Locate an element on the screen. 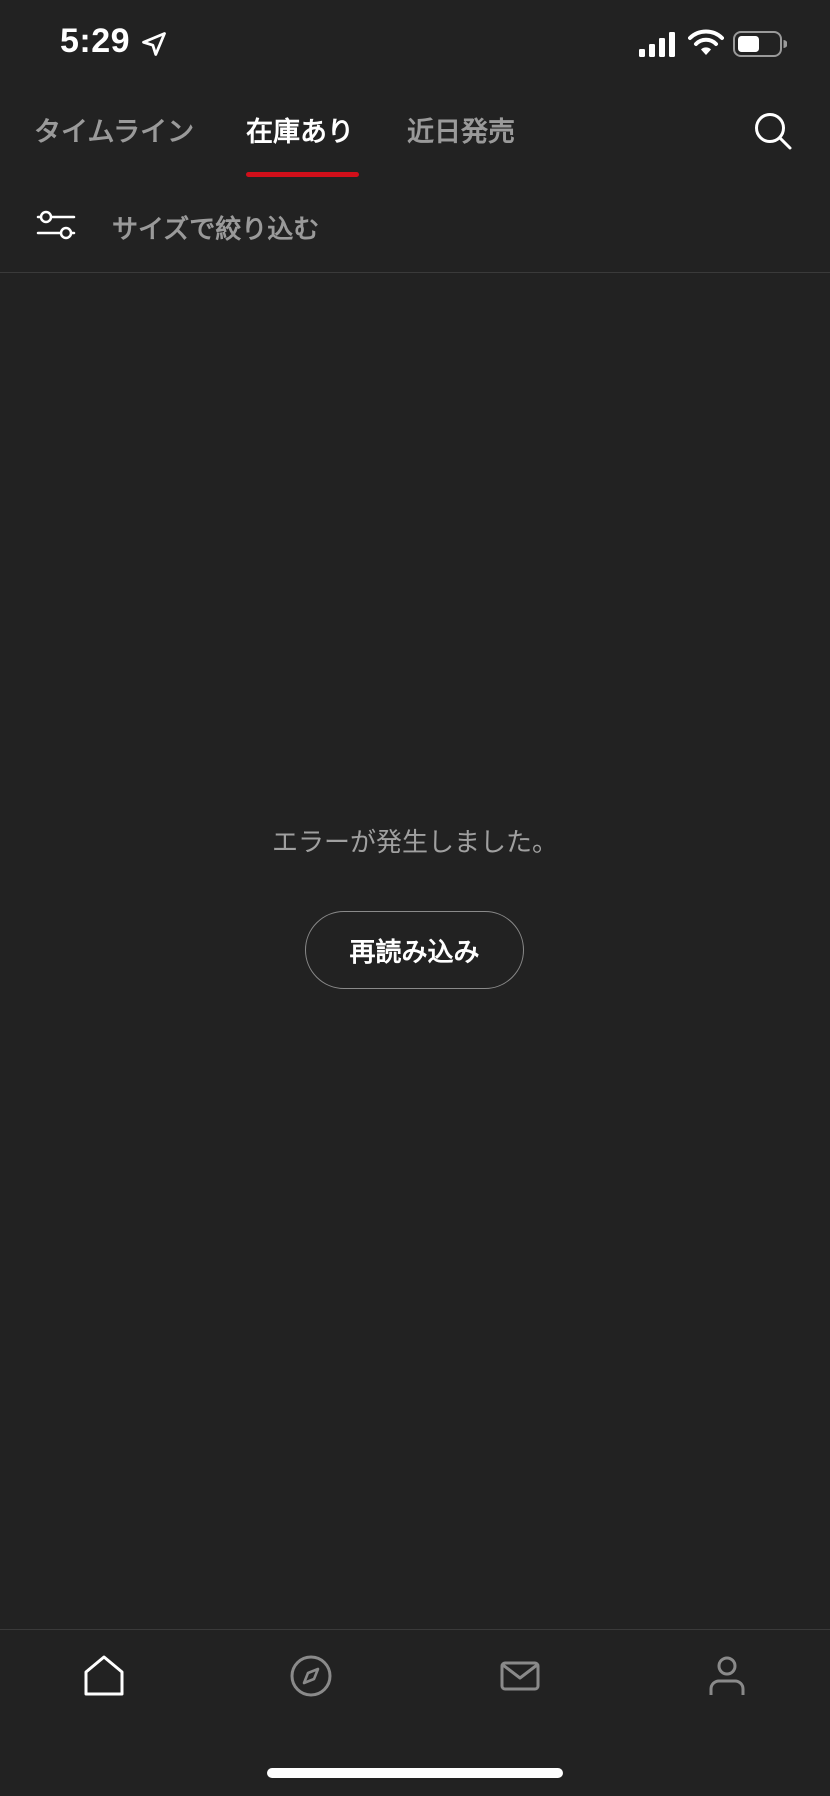 This screenshot has width=830, height=1796. search-icon is located at coordinates (773, 131).